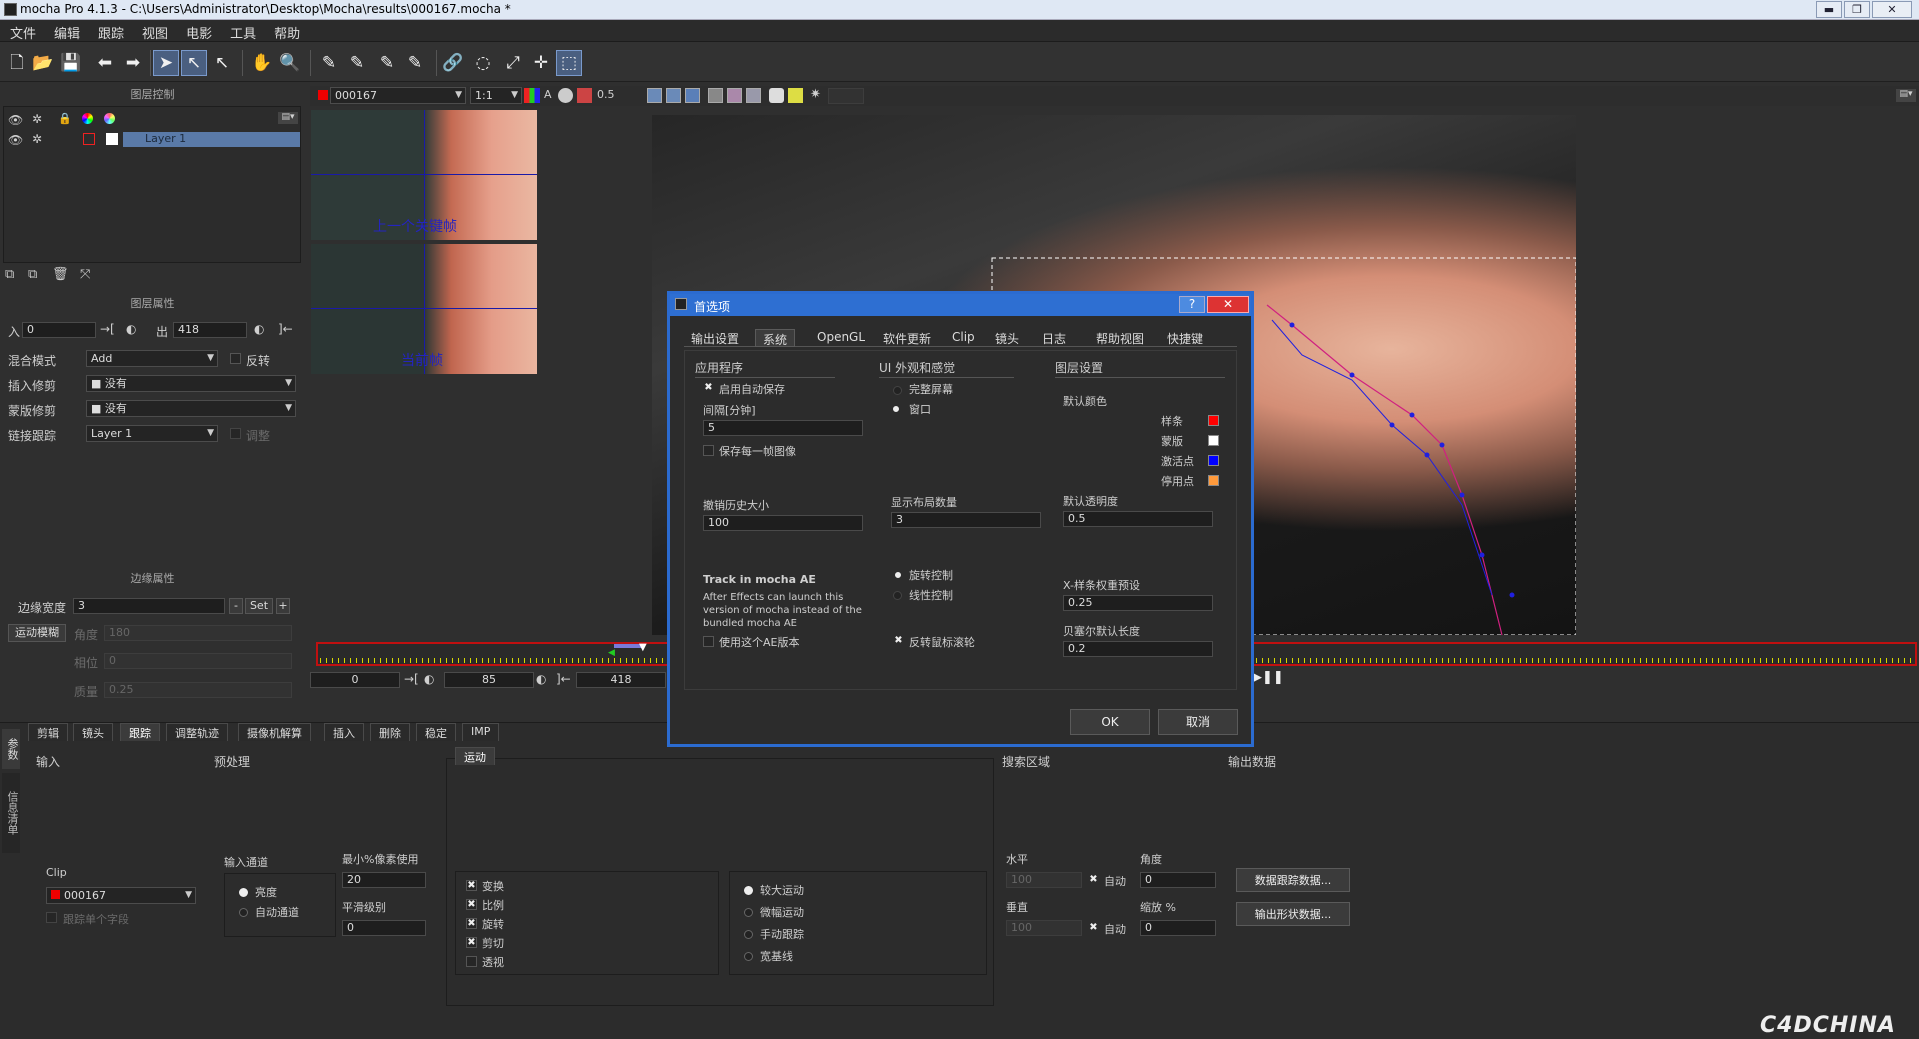 The height and width of the screenshot is (1039, 1919). I want to click on tab-clip: 剪辑, so click(48, 732).